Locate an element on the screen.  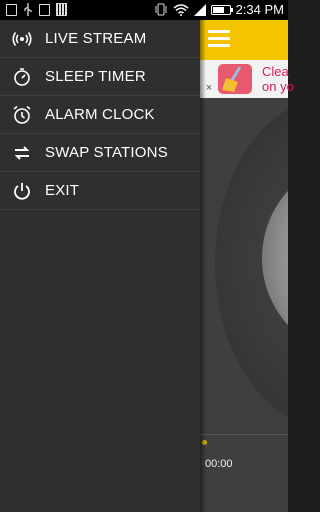
ad-banner: × Clea on yo is located at coordinates (247, 79).